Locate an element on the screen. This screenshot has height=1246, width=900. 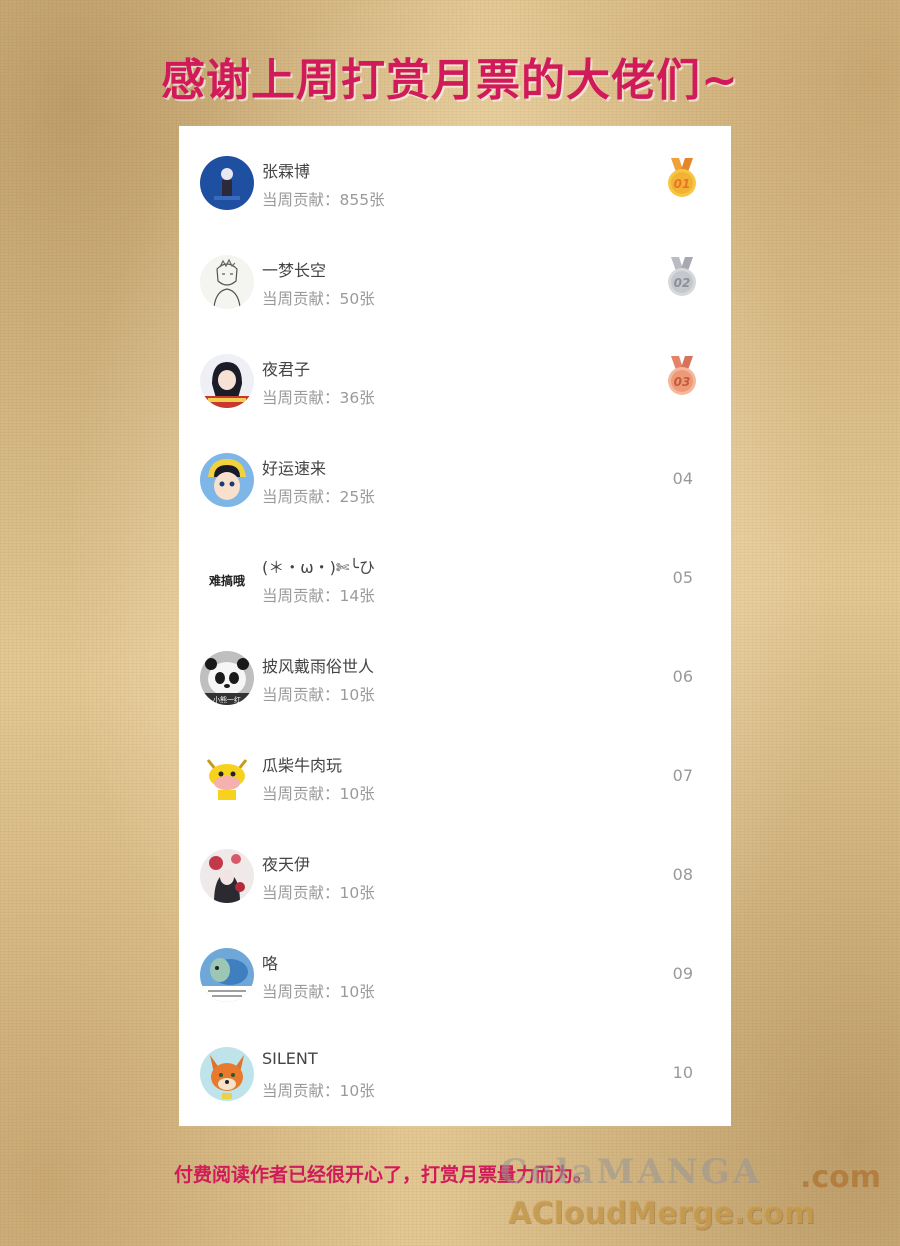
avatar-text: 难搞哦 is located at coordinates (226, 580).